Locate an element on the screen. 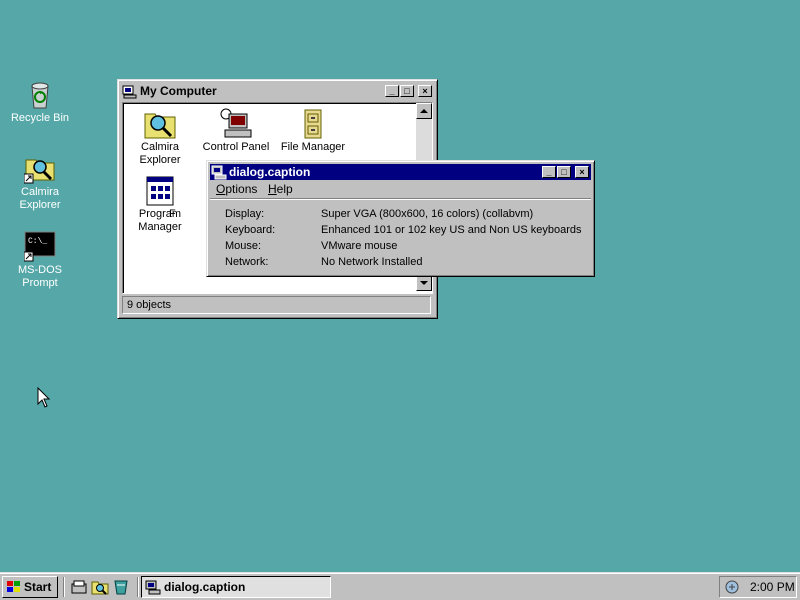  taskbar: Start dialog.caption 2:00 PM is located at coordinates (400, 586).